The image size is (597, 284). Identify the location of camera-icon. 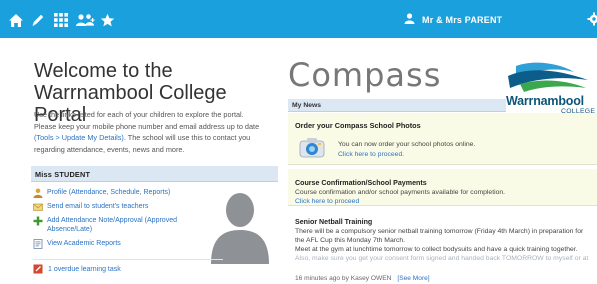
(312, 147).